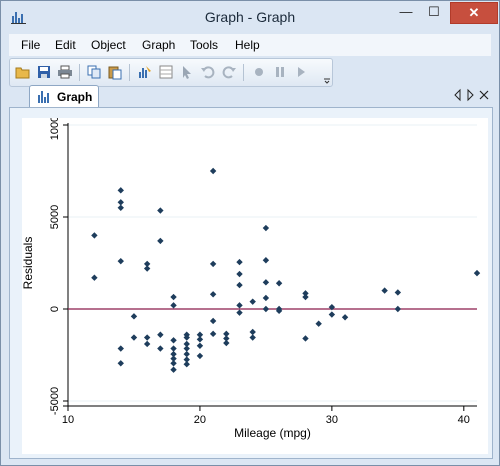  Describe the element at coordinates (259, 72) in the screenshot. I see `record-icon` at that location.